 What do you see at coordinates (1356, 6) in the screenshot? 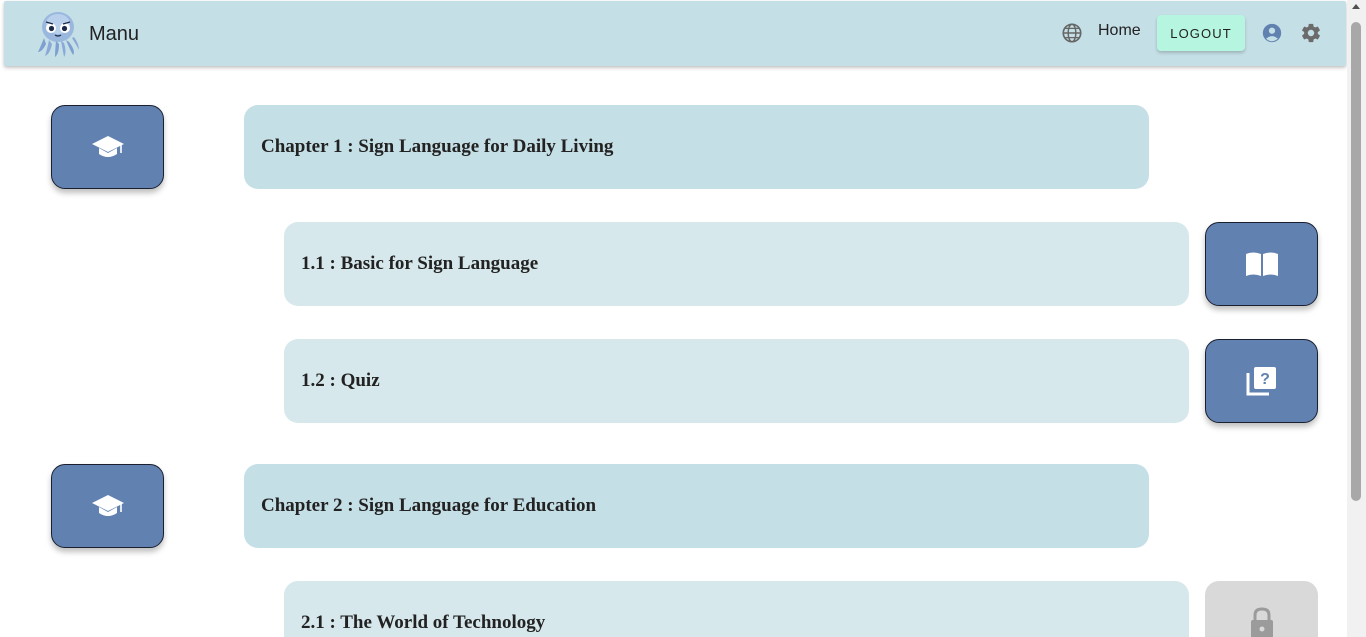
I see `scroll-up-arrow-icon` at bounding box center [1356, 6].